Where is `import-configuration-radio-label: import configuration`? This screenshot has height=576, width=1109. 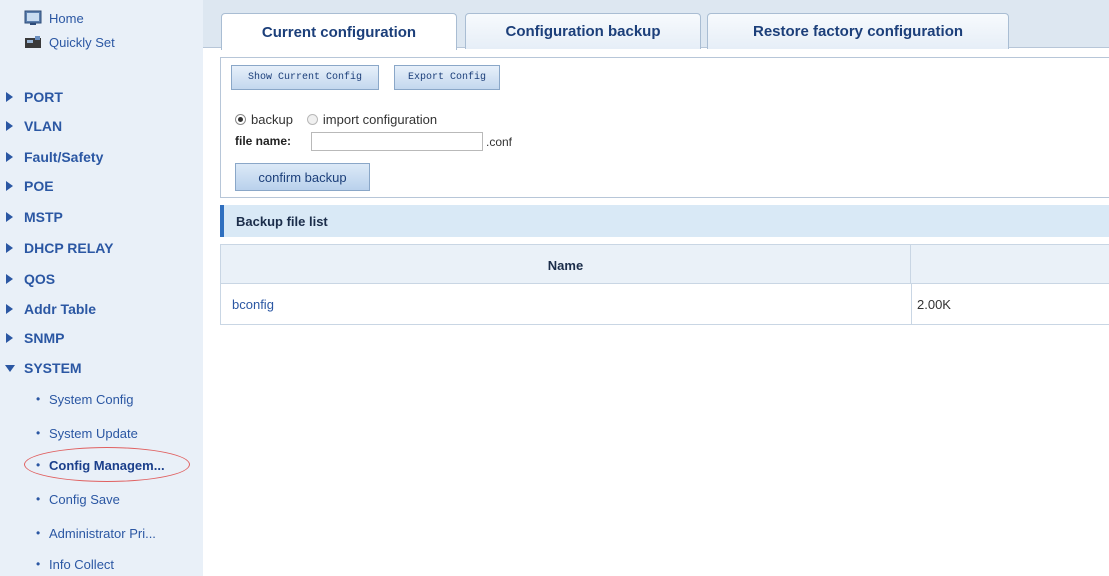
import-configuration-radio-label: import configuration is located at coordinates (380, 119).